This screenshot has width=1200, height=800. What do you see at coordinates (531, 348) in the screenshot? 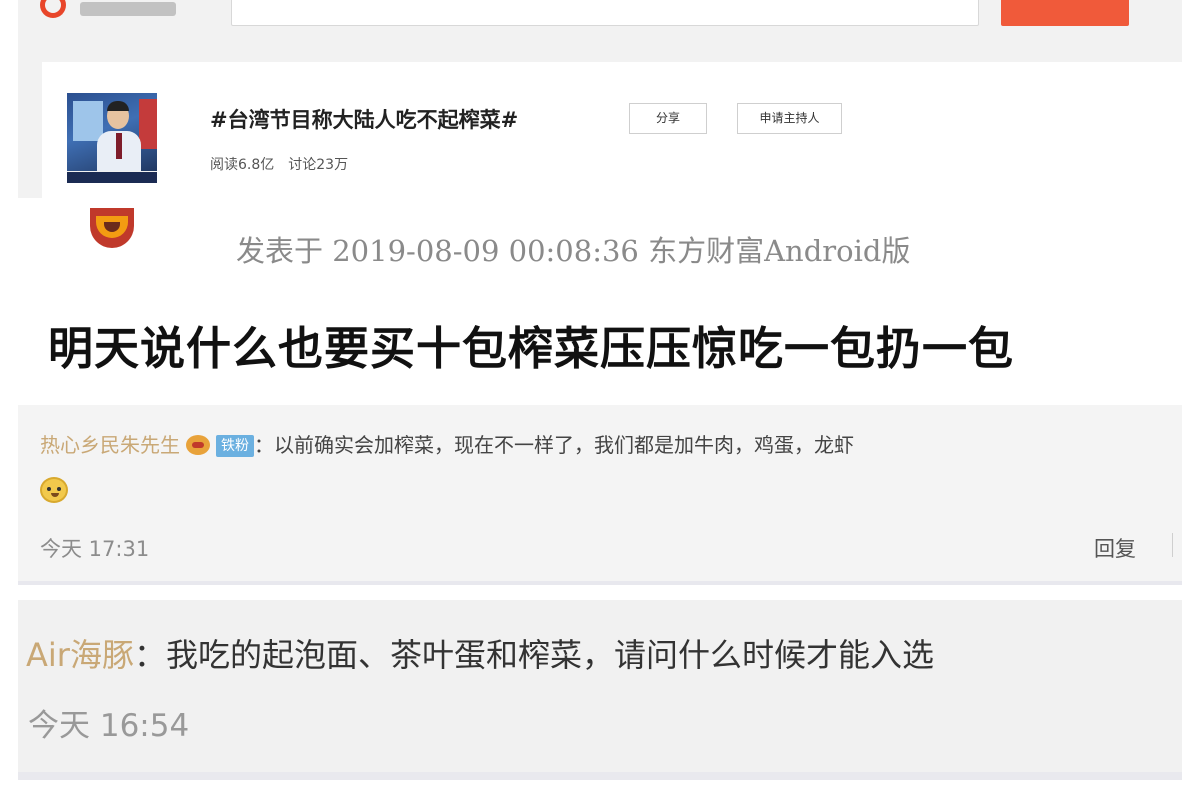
I see `post-content: 明天说什么也要买十包榨菜压压惊吃一包扔一包` at bounding box center [531, 348].